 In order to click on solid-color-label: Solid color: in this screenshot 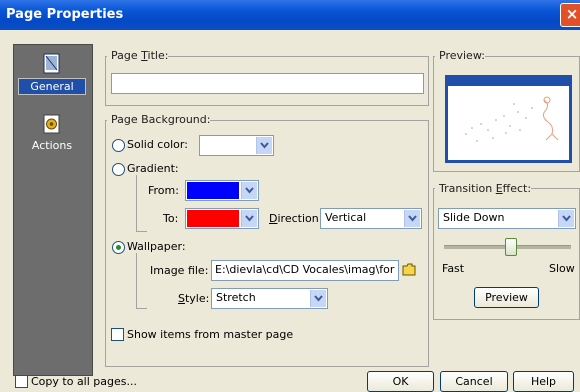, I will do `click(157, 144)`.